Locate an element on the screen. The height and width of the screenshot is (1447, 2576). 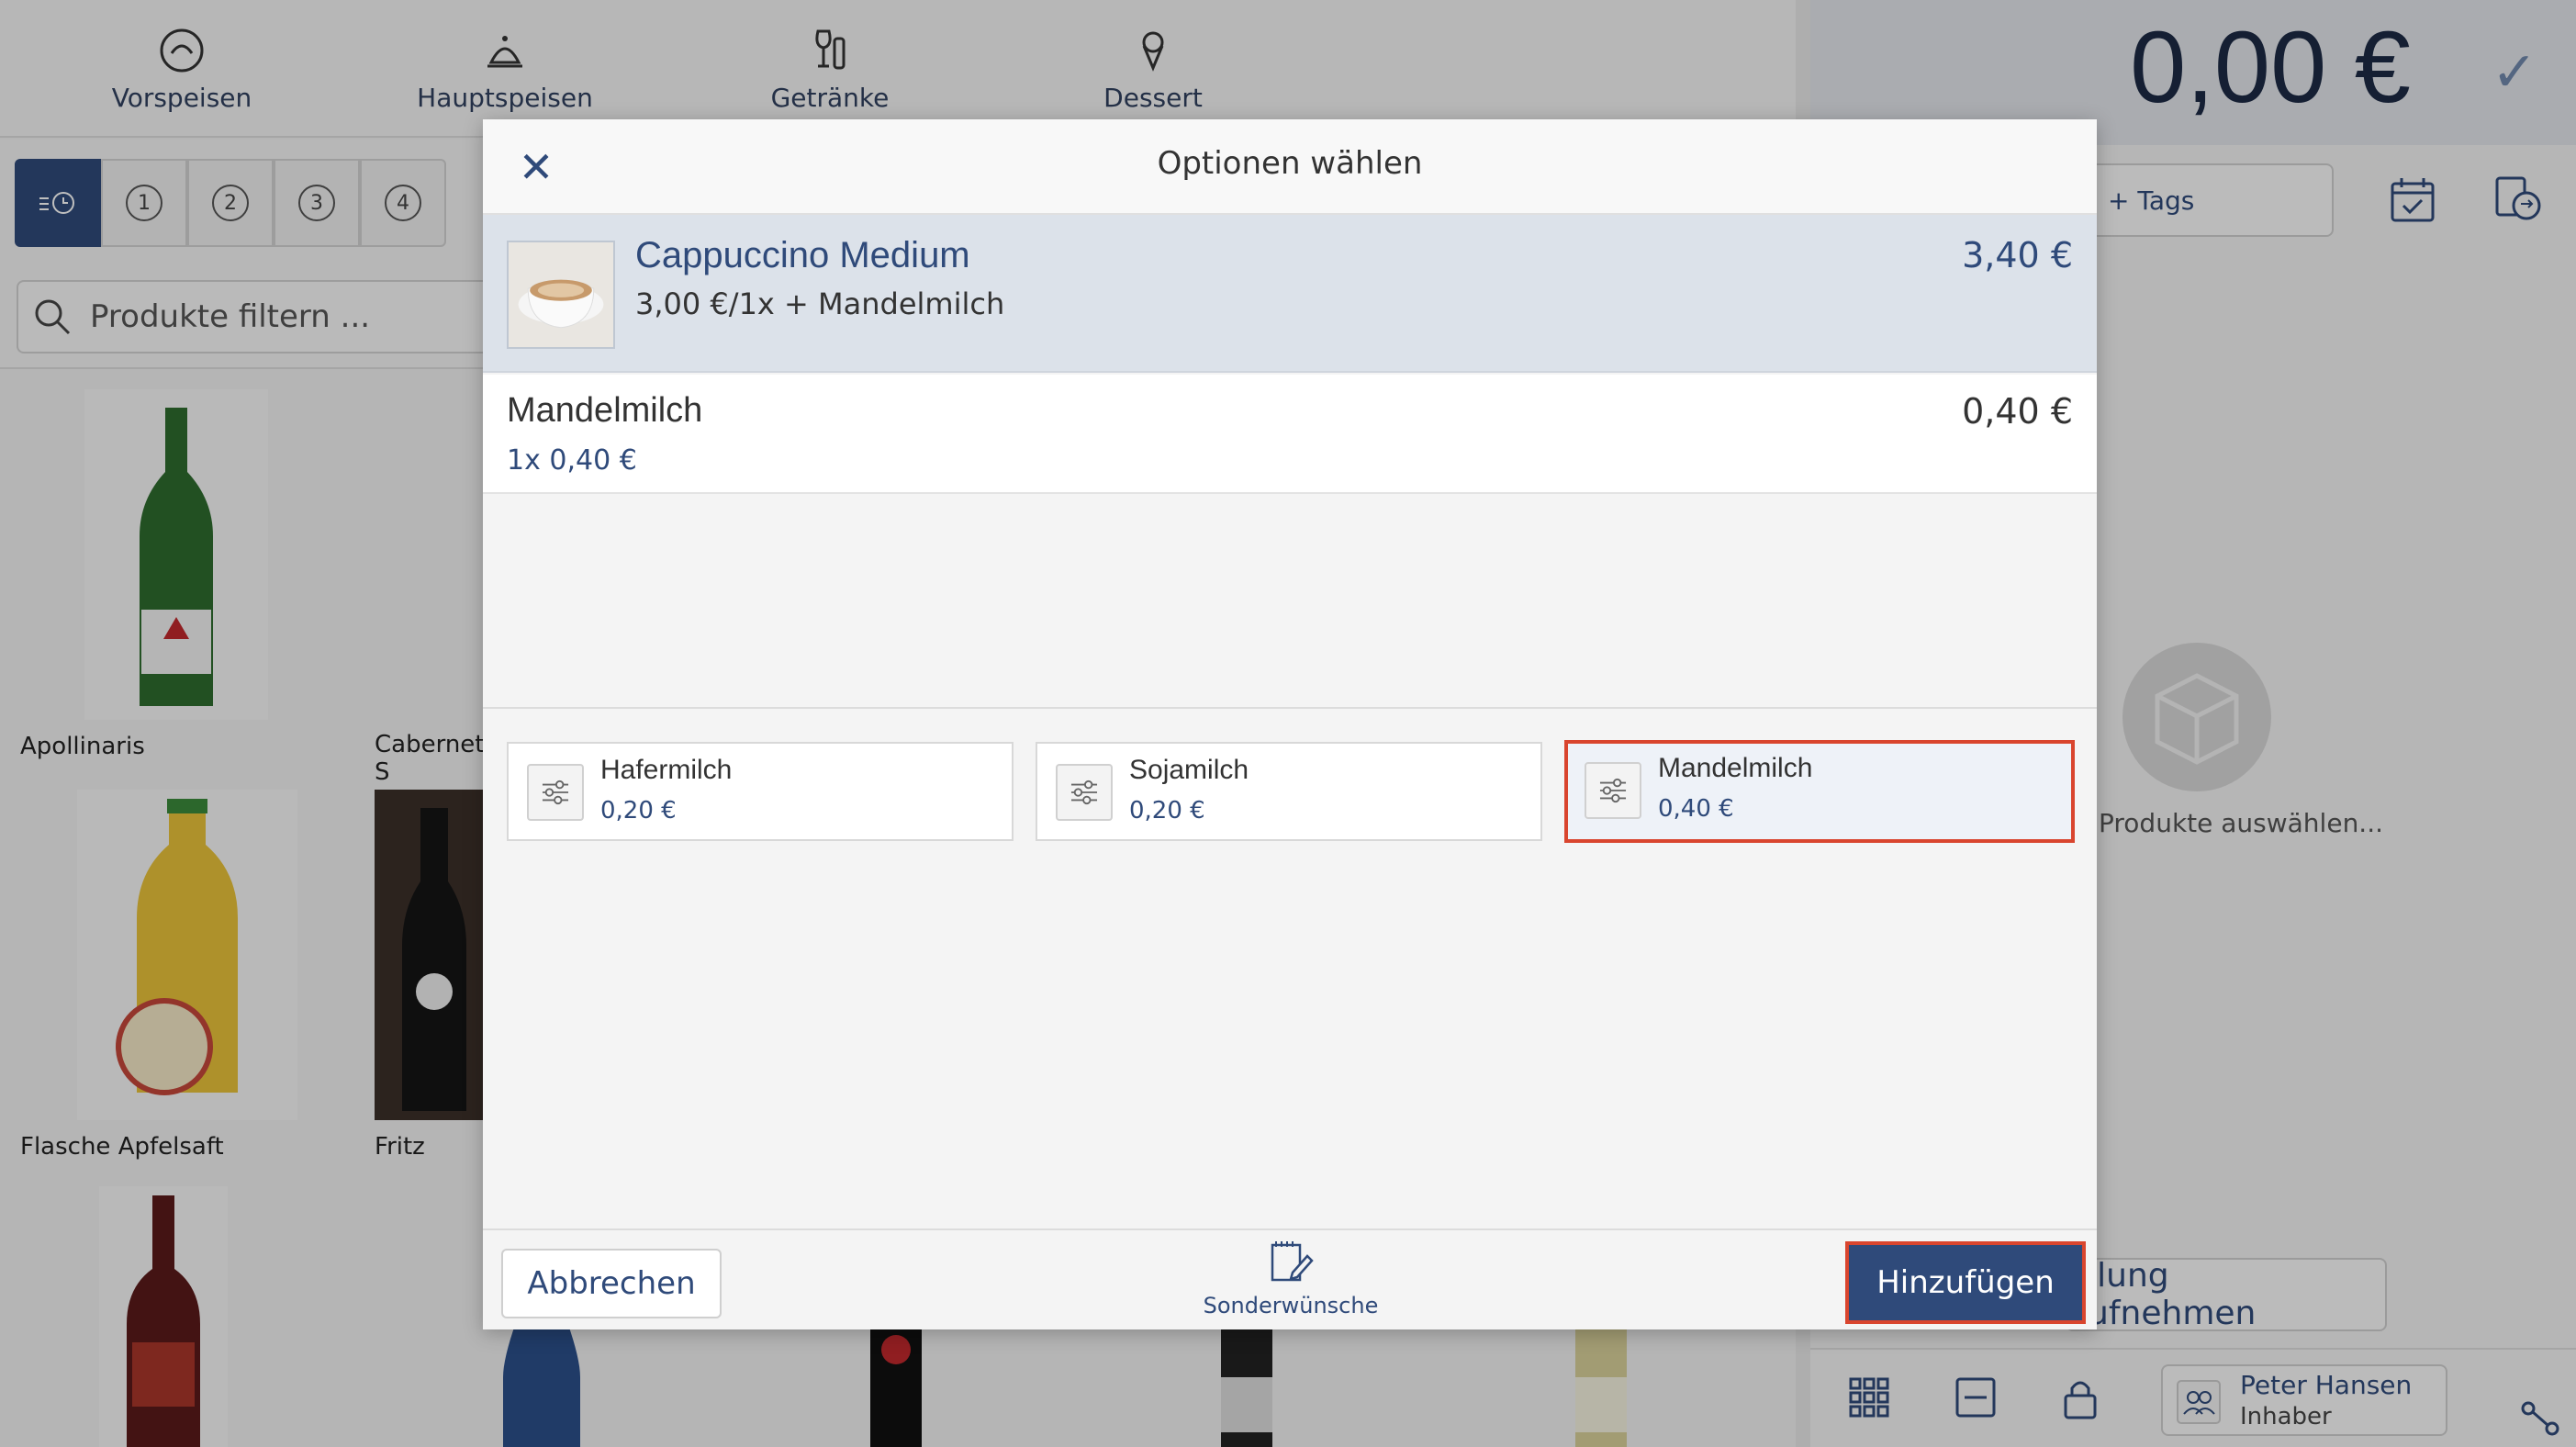
add-button: Hinzufügen is located at coordinates (1965, 1282).